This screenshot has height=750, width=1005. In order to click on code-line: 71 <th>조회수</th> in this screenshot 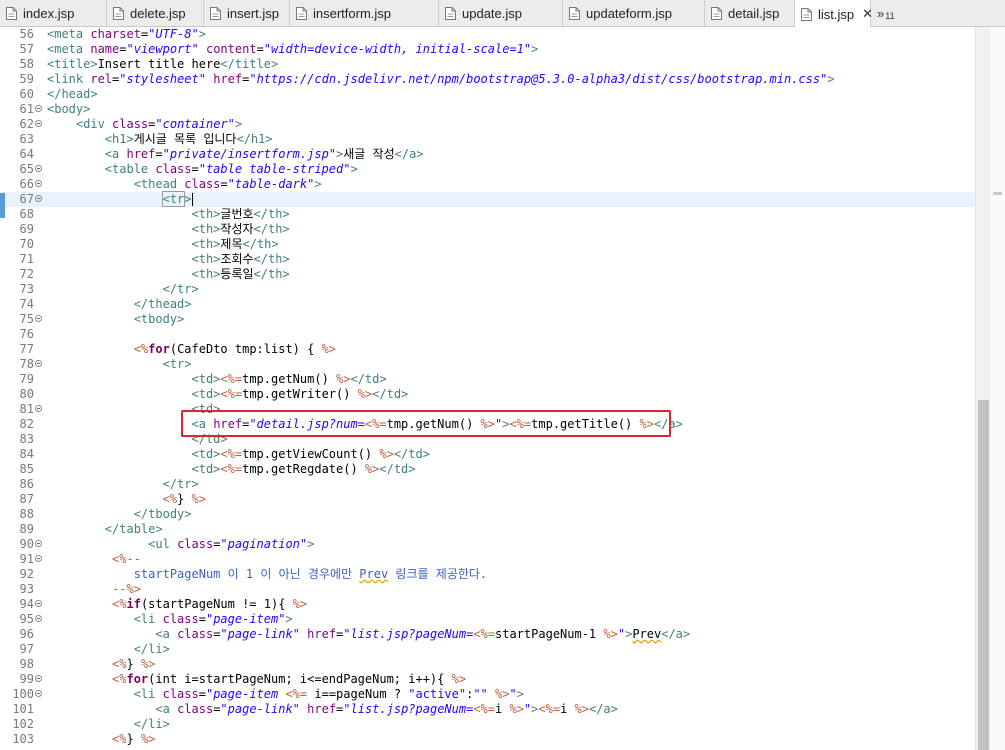, I will do `click(487, 259)`.